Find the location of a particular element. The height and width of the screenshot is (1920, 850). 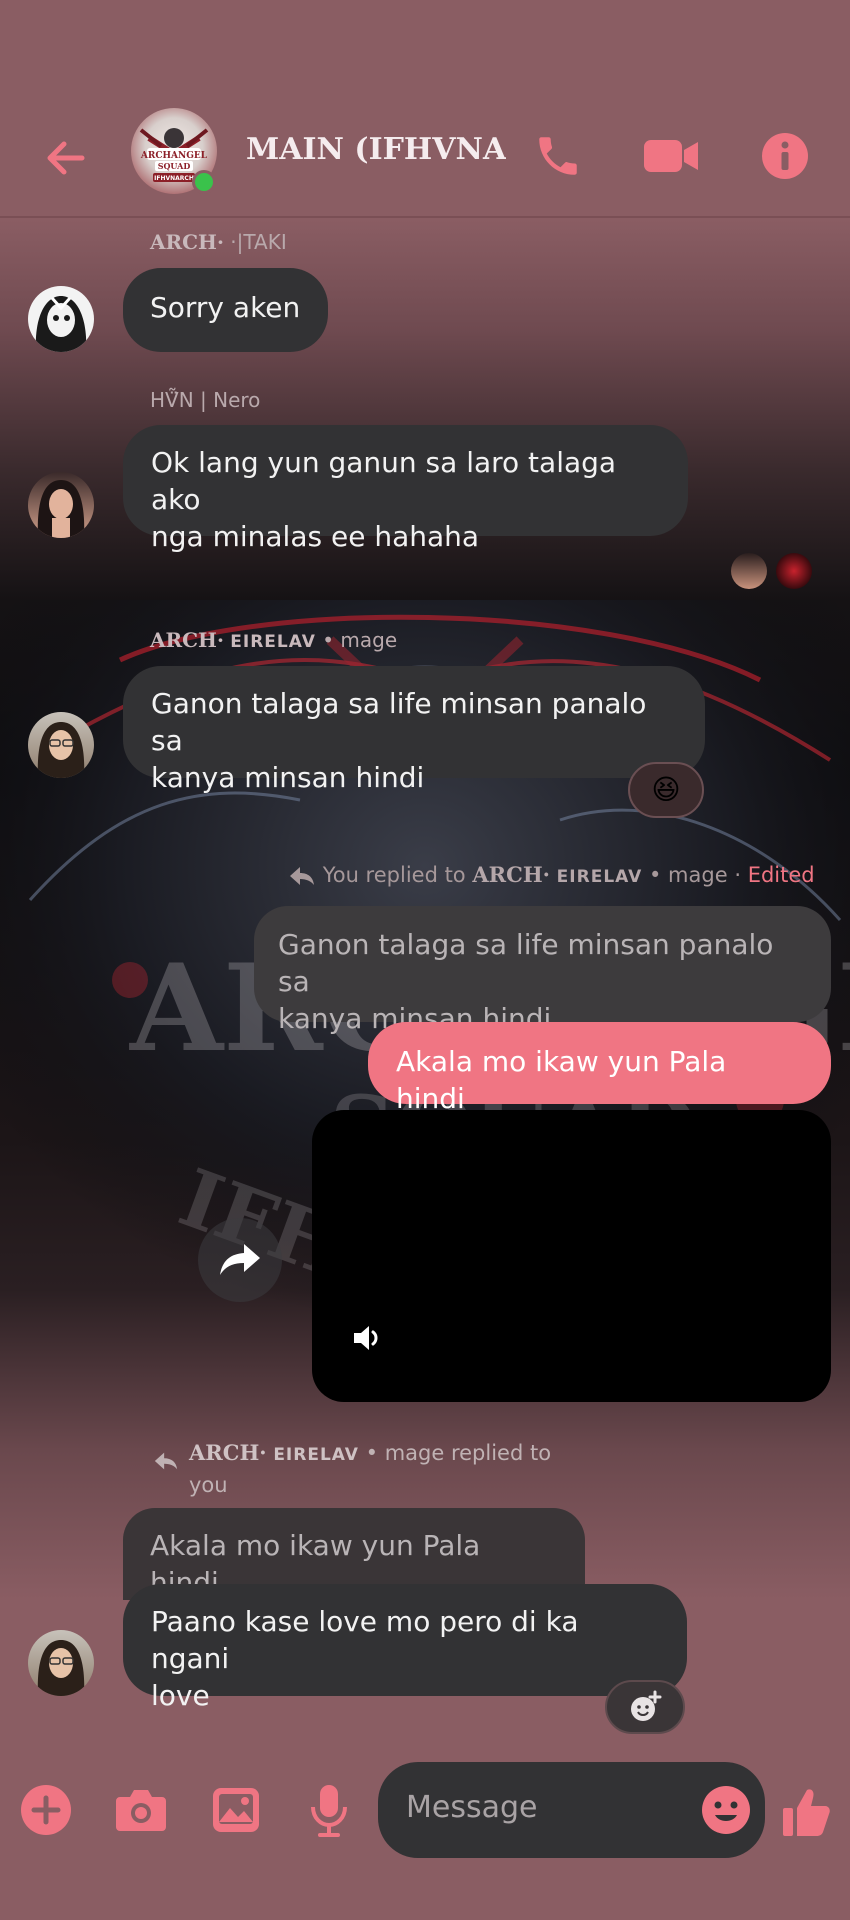

sender-name: EIRELAV is located at coordinates (273, 642).